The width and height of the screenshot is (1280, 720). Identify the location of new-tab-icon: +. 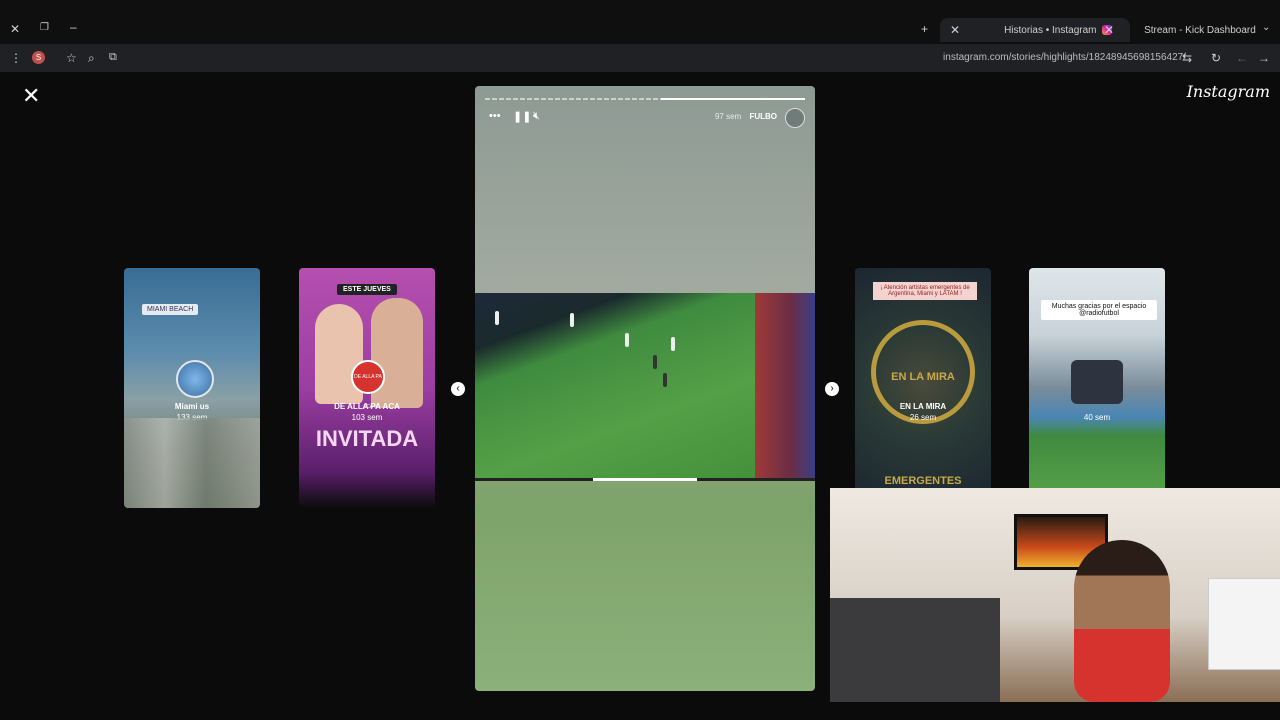
(924, 29).